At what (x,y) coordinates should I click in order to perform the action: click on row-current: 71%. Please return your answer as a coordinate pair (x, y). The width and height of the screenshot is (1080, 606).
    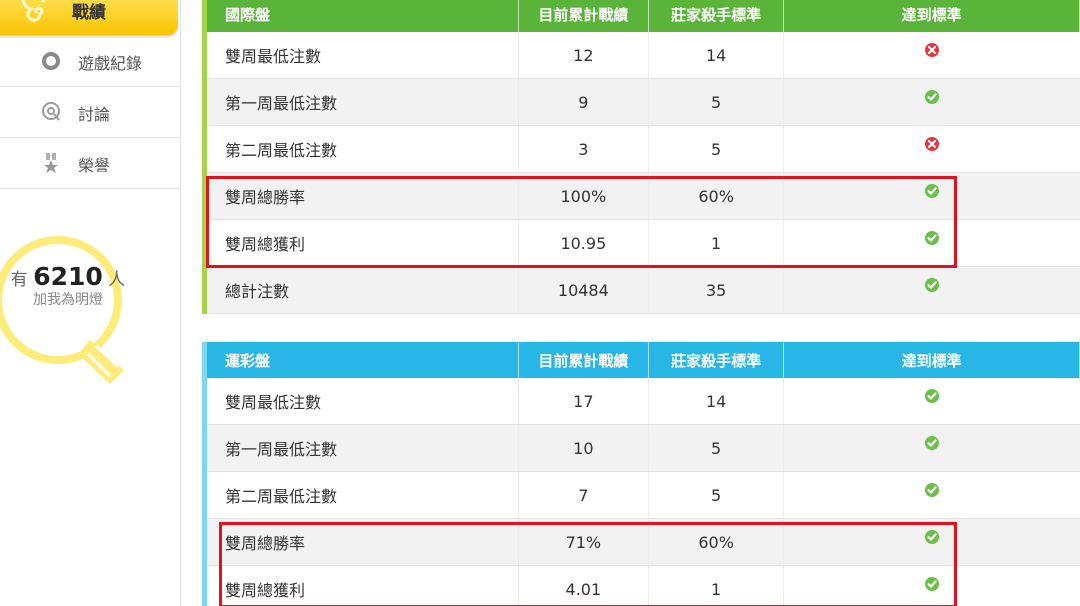
    Looking at the image, I should click on (584, 542).